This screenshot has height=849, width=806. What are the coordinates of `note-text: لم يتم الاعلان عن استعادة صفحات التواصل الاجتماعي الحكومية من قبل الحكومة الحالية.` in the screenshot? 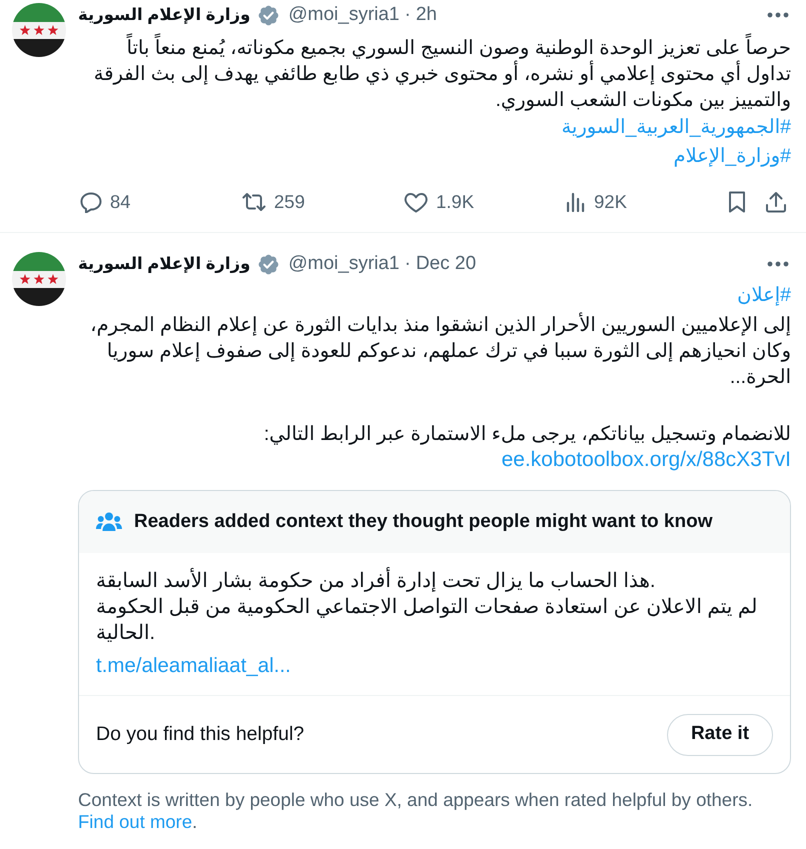 It's located at (427, 620).